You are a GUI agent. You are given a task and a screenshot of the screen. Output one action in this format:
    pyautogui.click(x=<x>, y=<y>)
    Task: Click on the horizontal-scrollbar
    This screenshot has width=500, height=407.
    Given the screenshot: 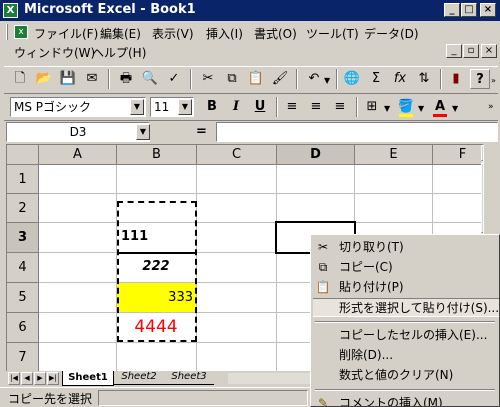 What is the action you would take?
    pyautogui.click(x=270, y=378)
    